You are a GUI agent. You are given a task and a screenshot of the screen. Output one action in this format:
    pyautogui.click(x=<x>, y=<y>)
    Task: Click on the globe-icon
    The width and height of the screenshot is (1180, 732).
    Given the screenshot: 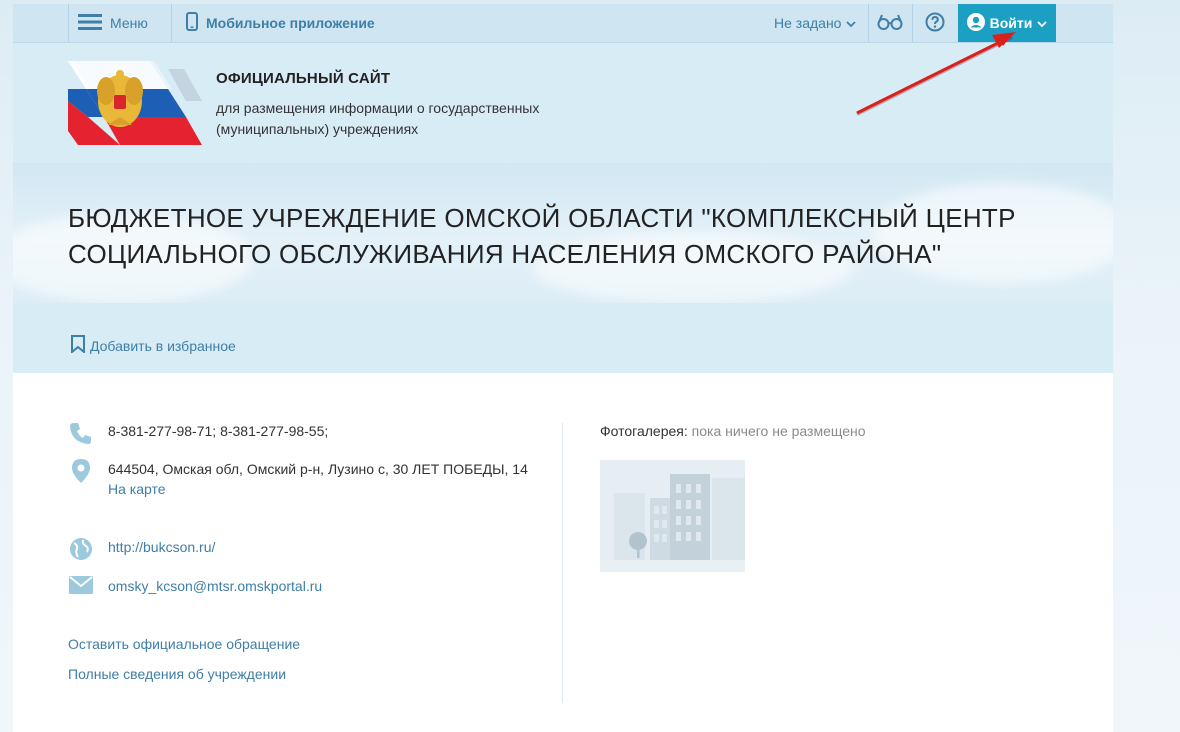 What is the action you would take?
    pyautogui.click(x=81, y=549)
    